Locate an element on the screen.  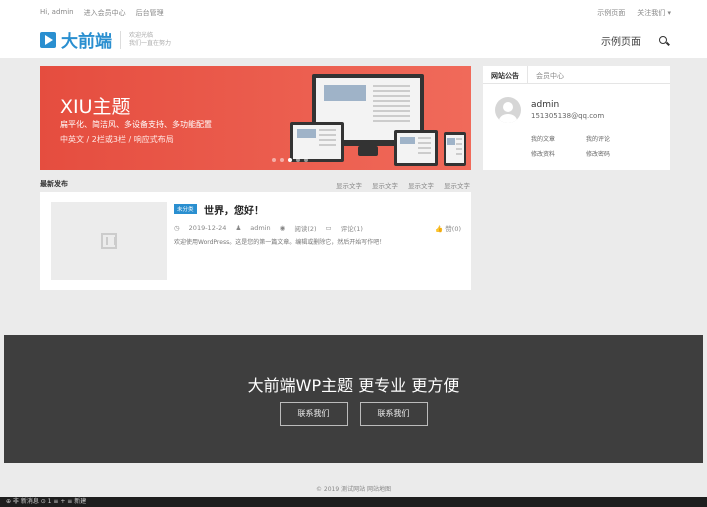
post-views: 阅读(2) is located at coordinates (305, 229).